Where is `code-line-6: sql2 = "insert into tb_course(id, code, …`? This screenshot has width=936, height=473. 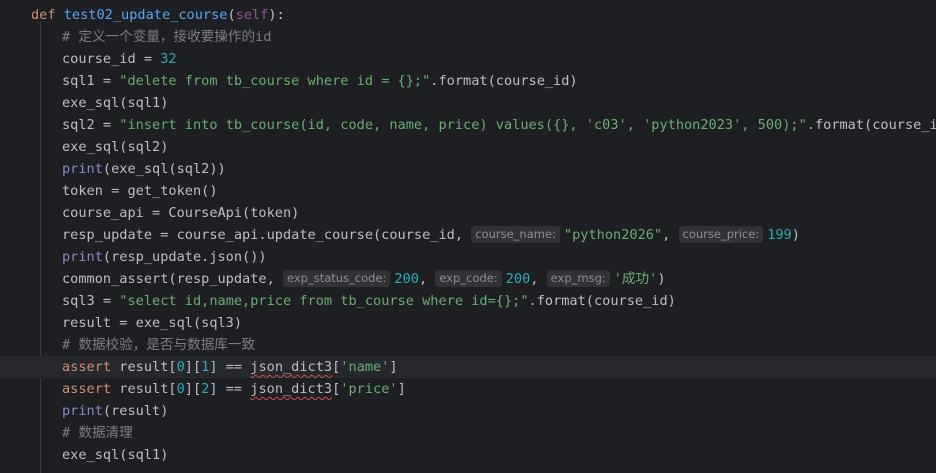
code-line-6: sql2 = "insert into tb_course(id, code, … is located at coordinates (468, 125).